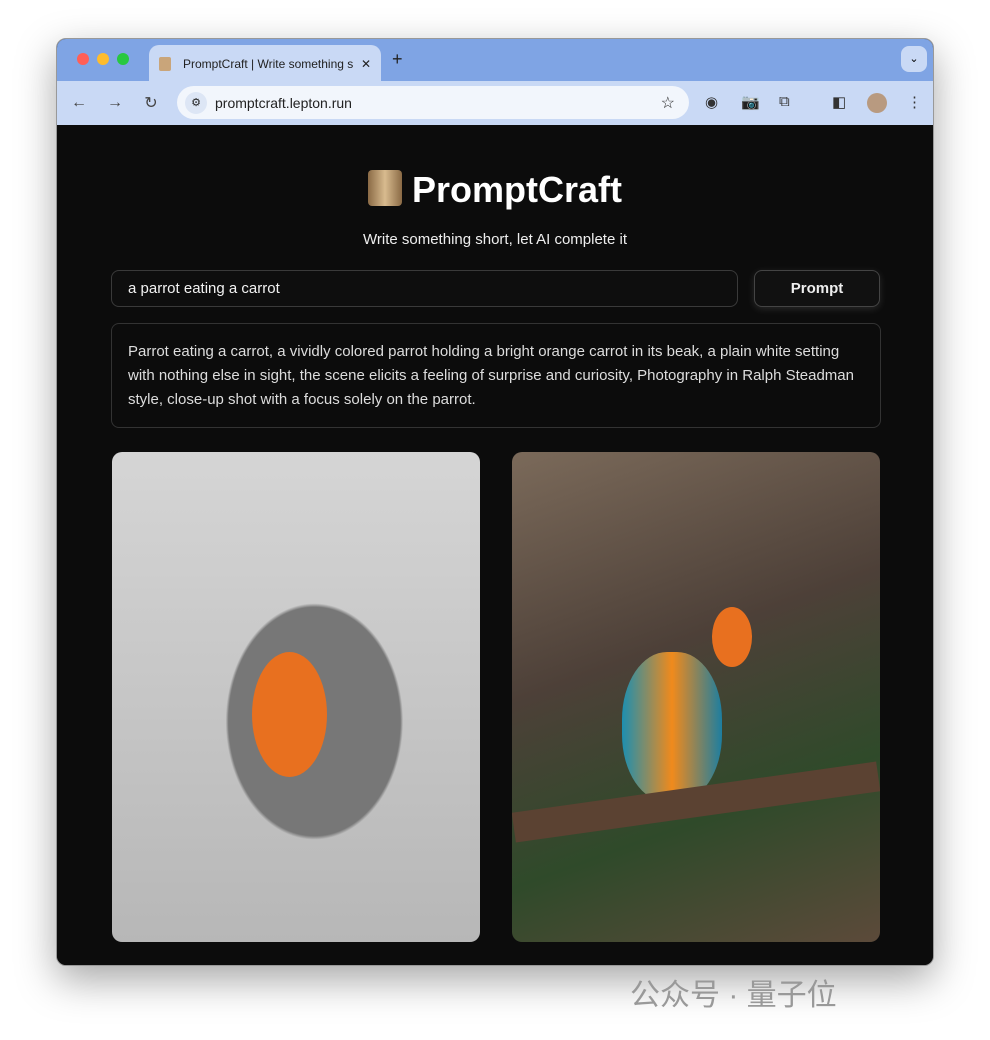 The height and width of the screenshot is (1040, 990). Describe the element at coordinates (914, 59) in the screenshot. I see `tab-search-chevron-icon: ⌄` at that location.